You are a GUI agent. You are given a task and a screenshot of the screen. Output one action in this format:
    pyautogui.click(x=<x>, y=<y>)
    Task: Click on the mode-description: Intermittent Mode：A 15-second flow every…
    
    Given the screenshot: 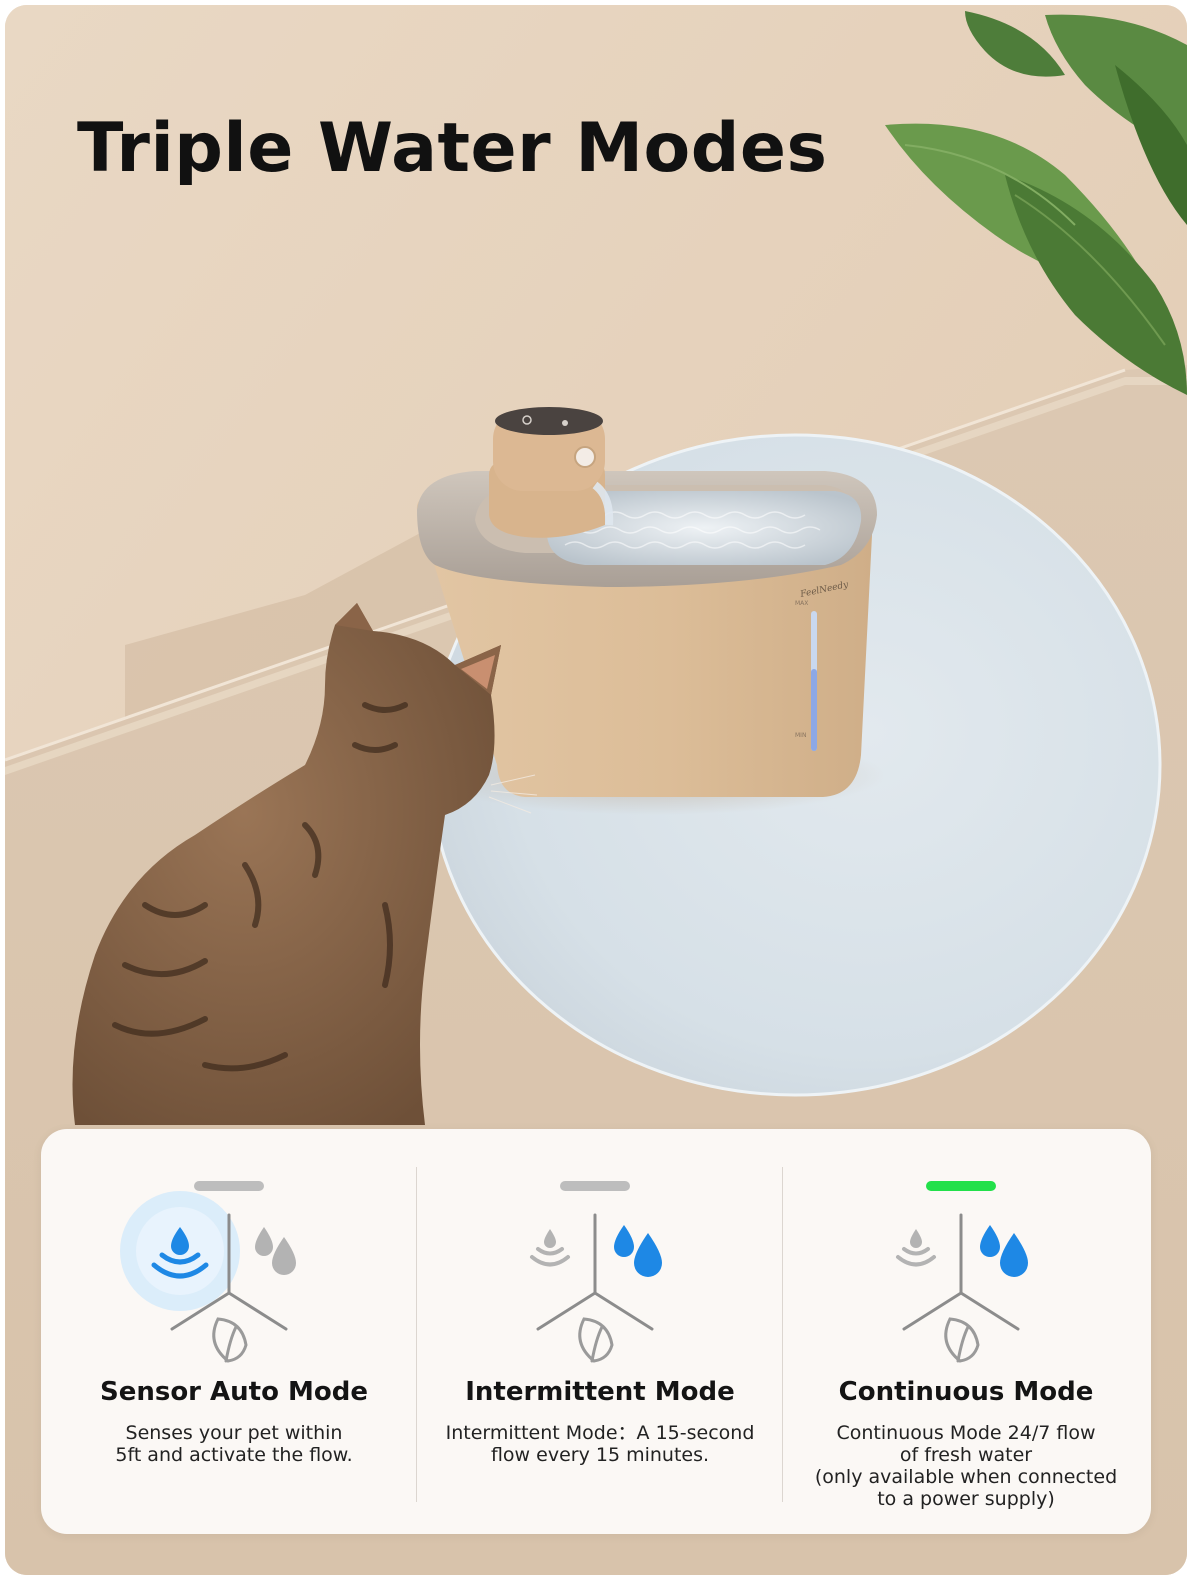 What is the action you would take?
    pyautogui.click(x=600, y=1444)
    